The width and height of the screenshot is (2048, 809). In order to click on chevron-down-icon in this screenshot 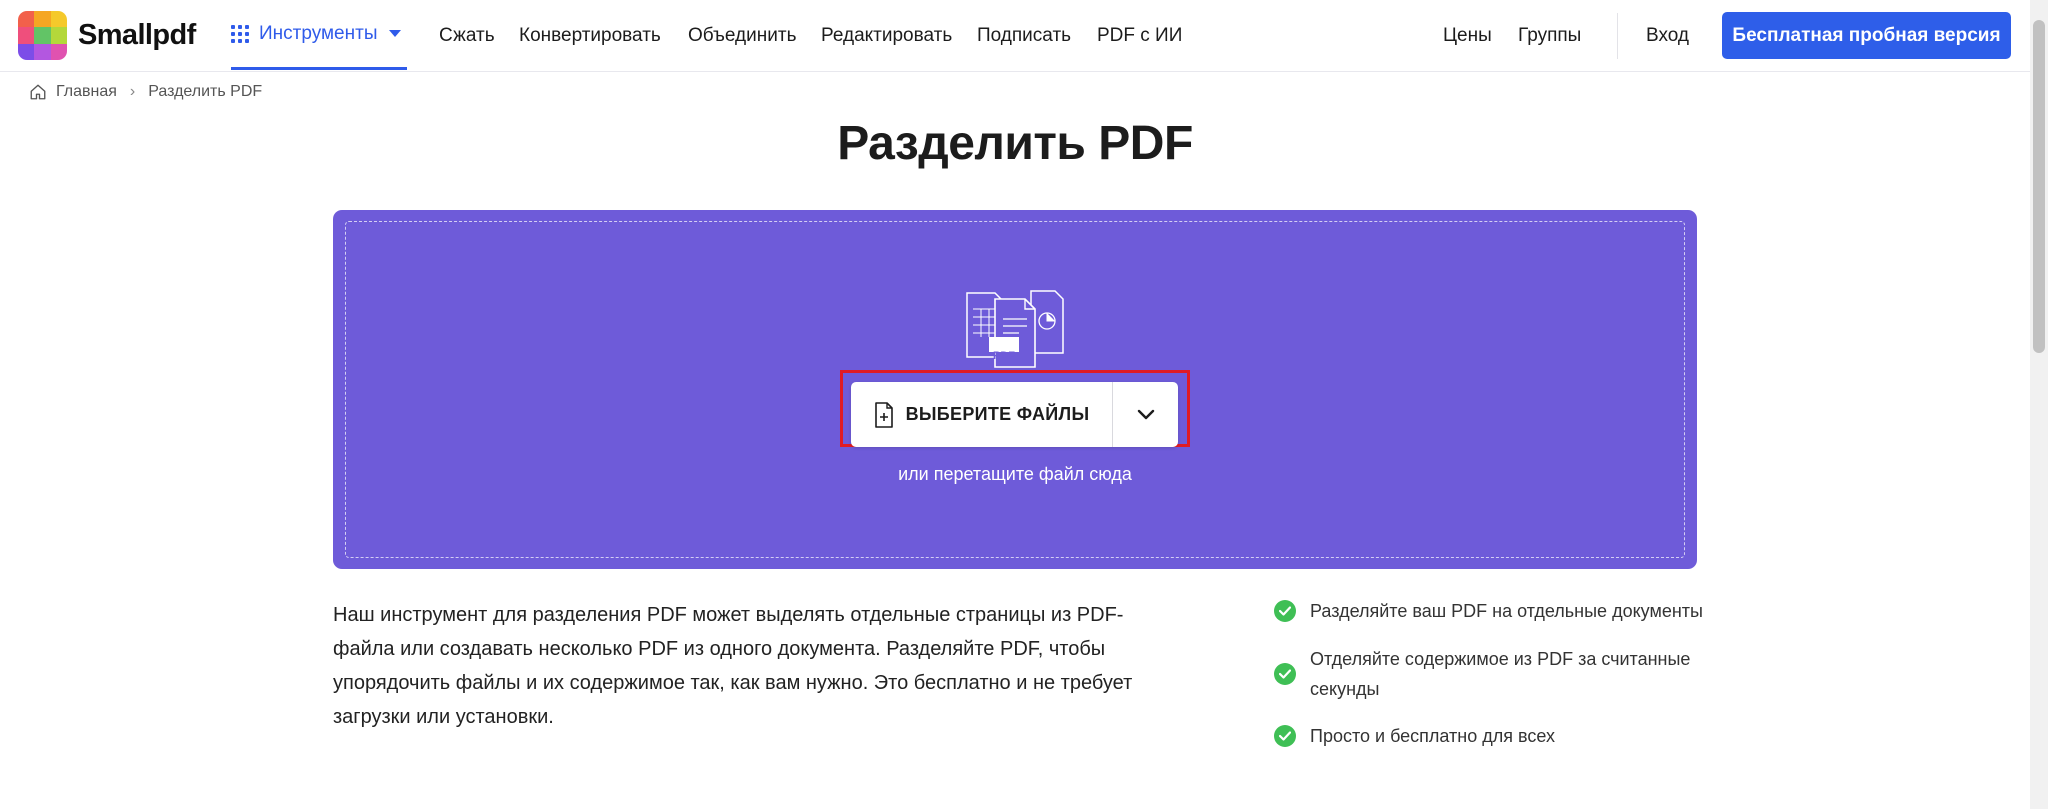, I will do `click(1145, 414)`.